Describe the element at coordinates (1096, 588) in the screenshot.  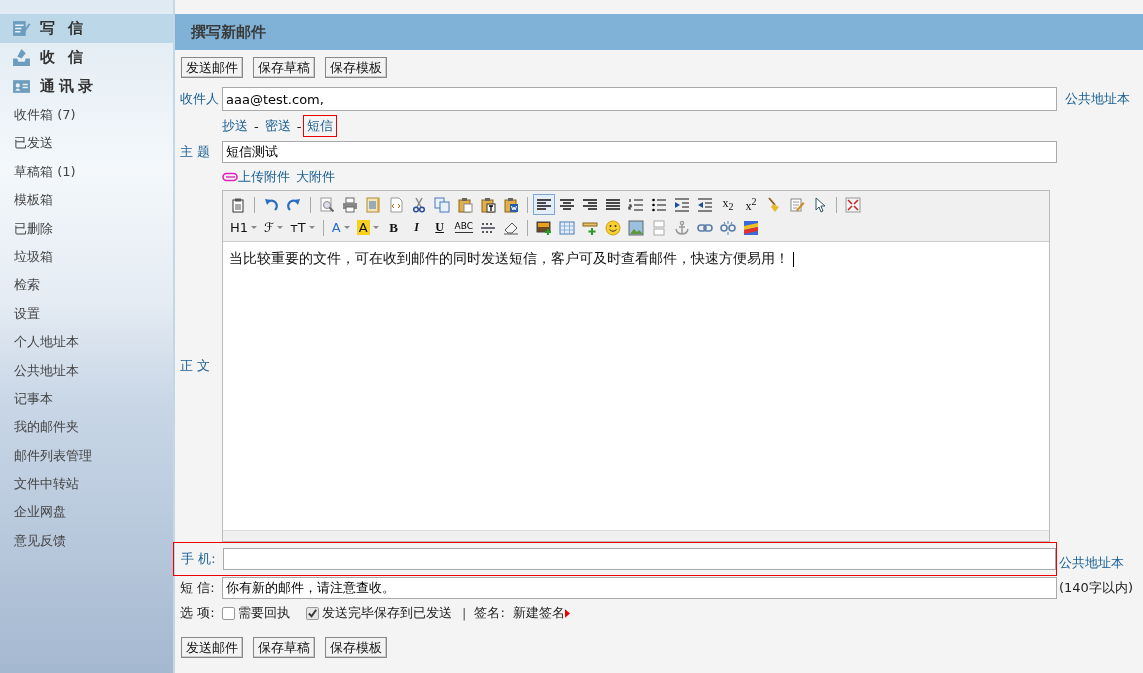
I see `length-note: (140字以内)` at that location.